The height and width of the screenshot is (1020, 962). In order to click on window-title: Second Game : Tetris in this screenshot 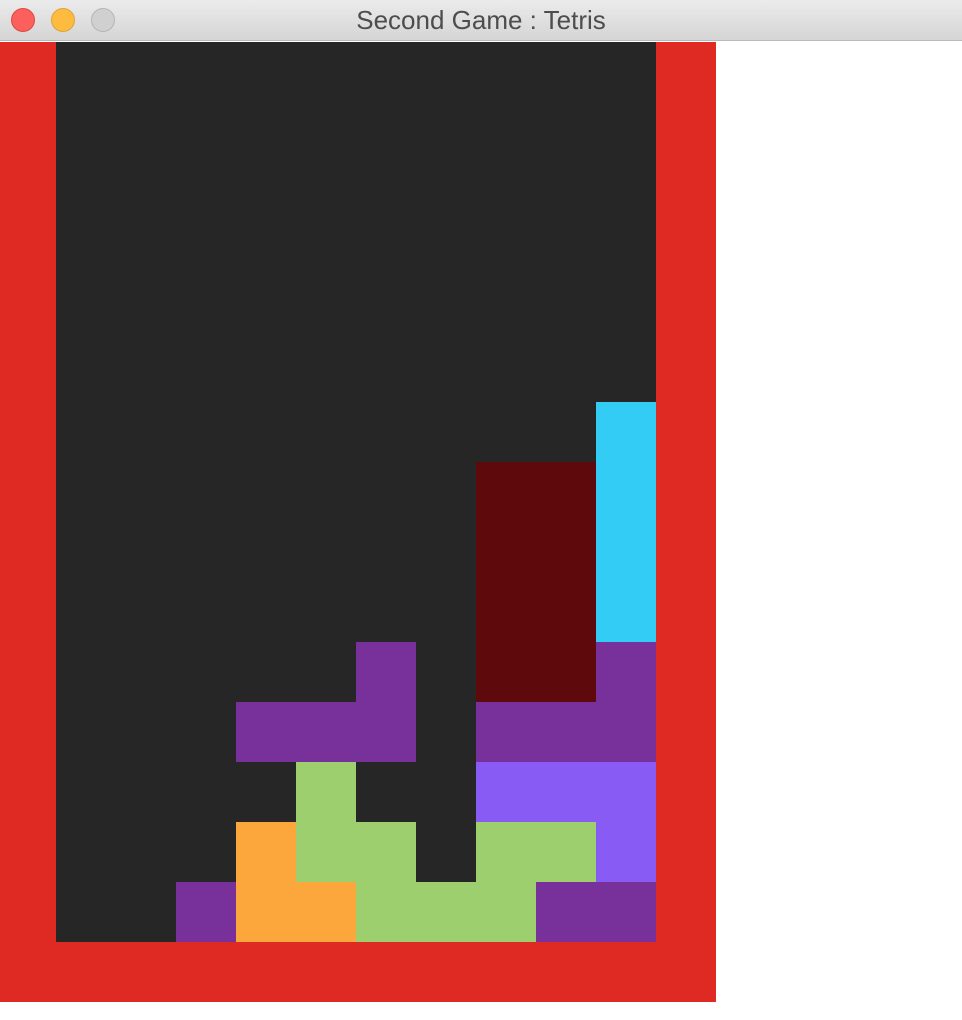, I will do `click(481, 20)`.